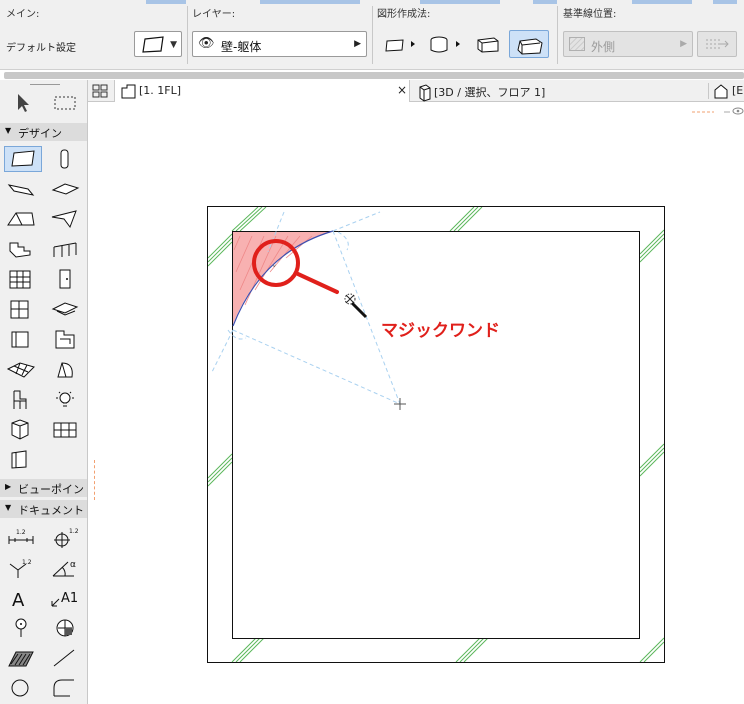 This screenshot has width=744, height=704. What do you see at coordinates (440, 331) in the screenshot?
I see `magic-wand-annotation: マジックワンド` at bounding box center [440, 331].